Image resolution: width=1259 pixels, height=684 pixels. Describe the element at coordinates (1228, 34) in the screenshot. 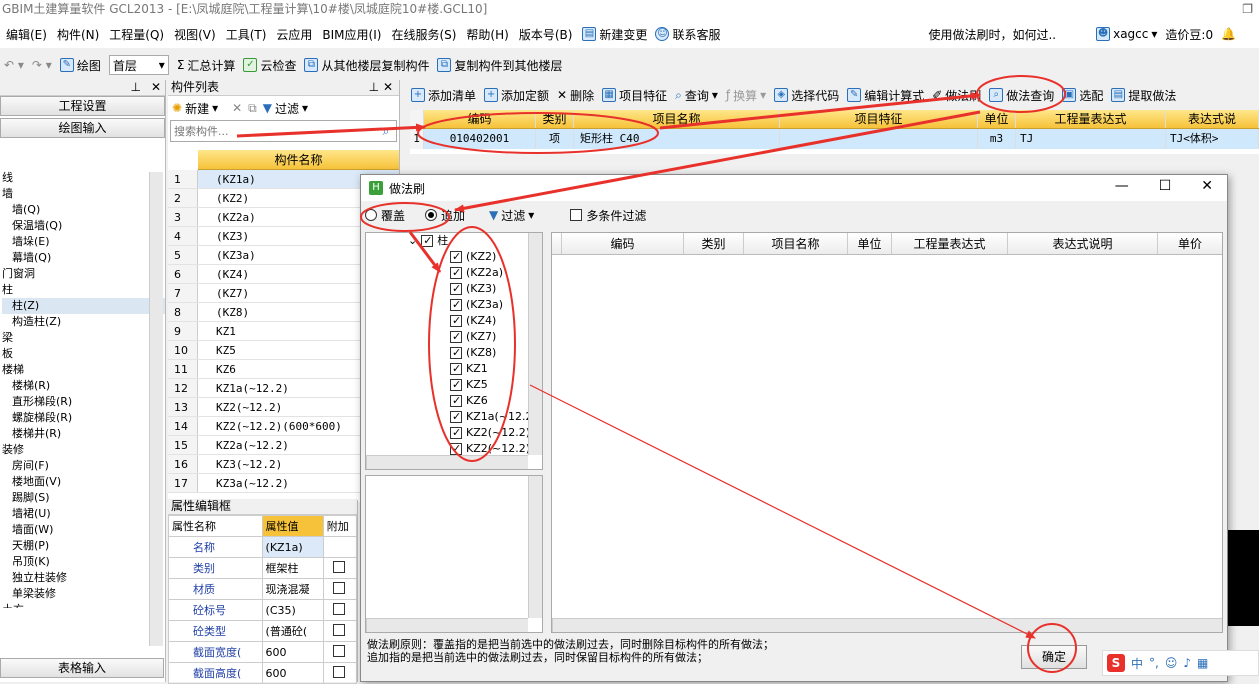

I see `bell-icon: 🔔` at that location.